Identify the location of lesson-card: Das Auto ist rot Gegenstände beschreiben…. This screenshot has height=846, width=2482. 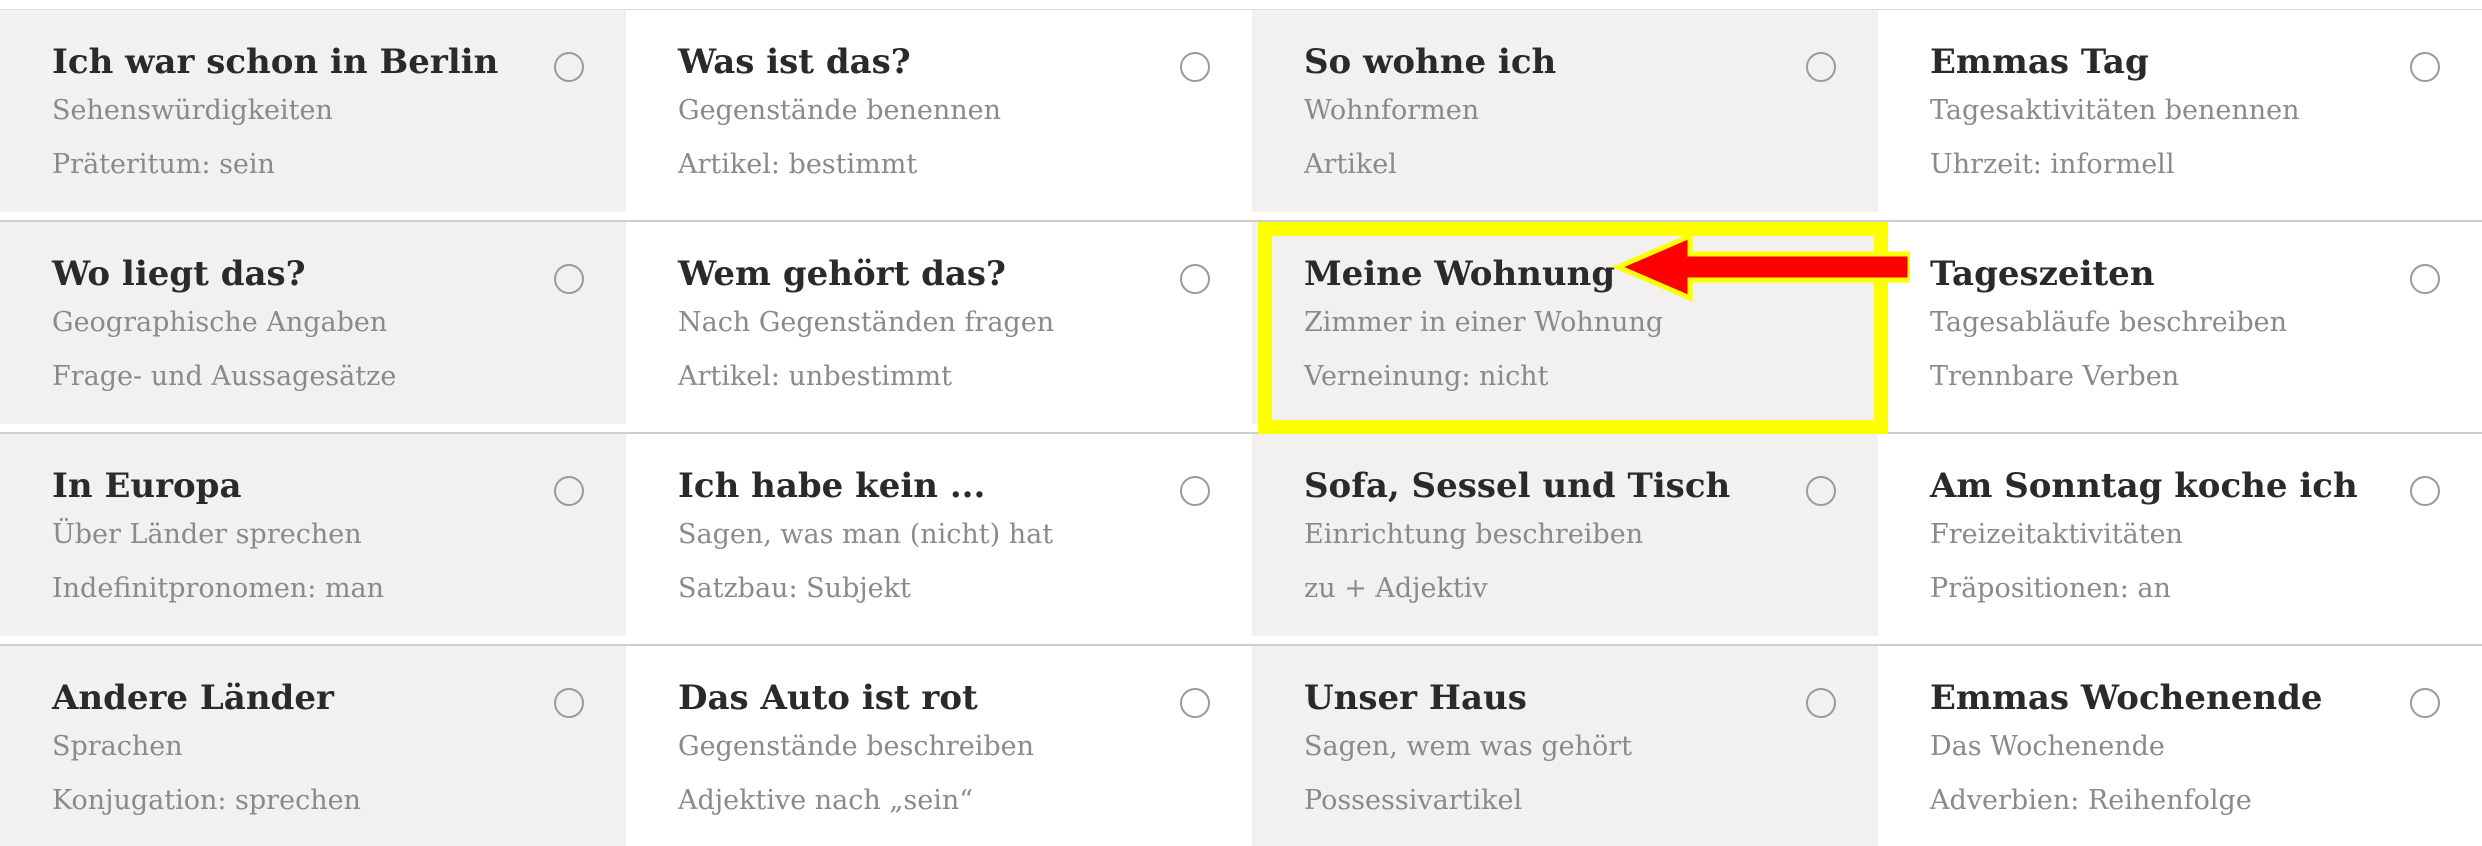
(939, 746).